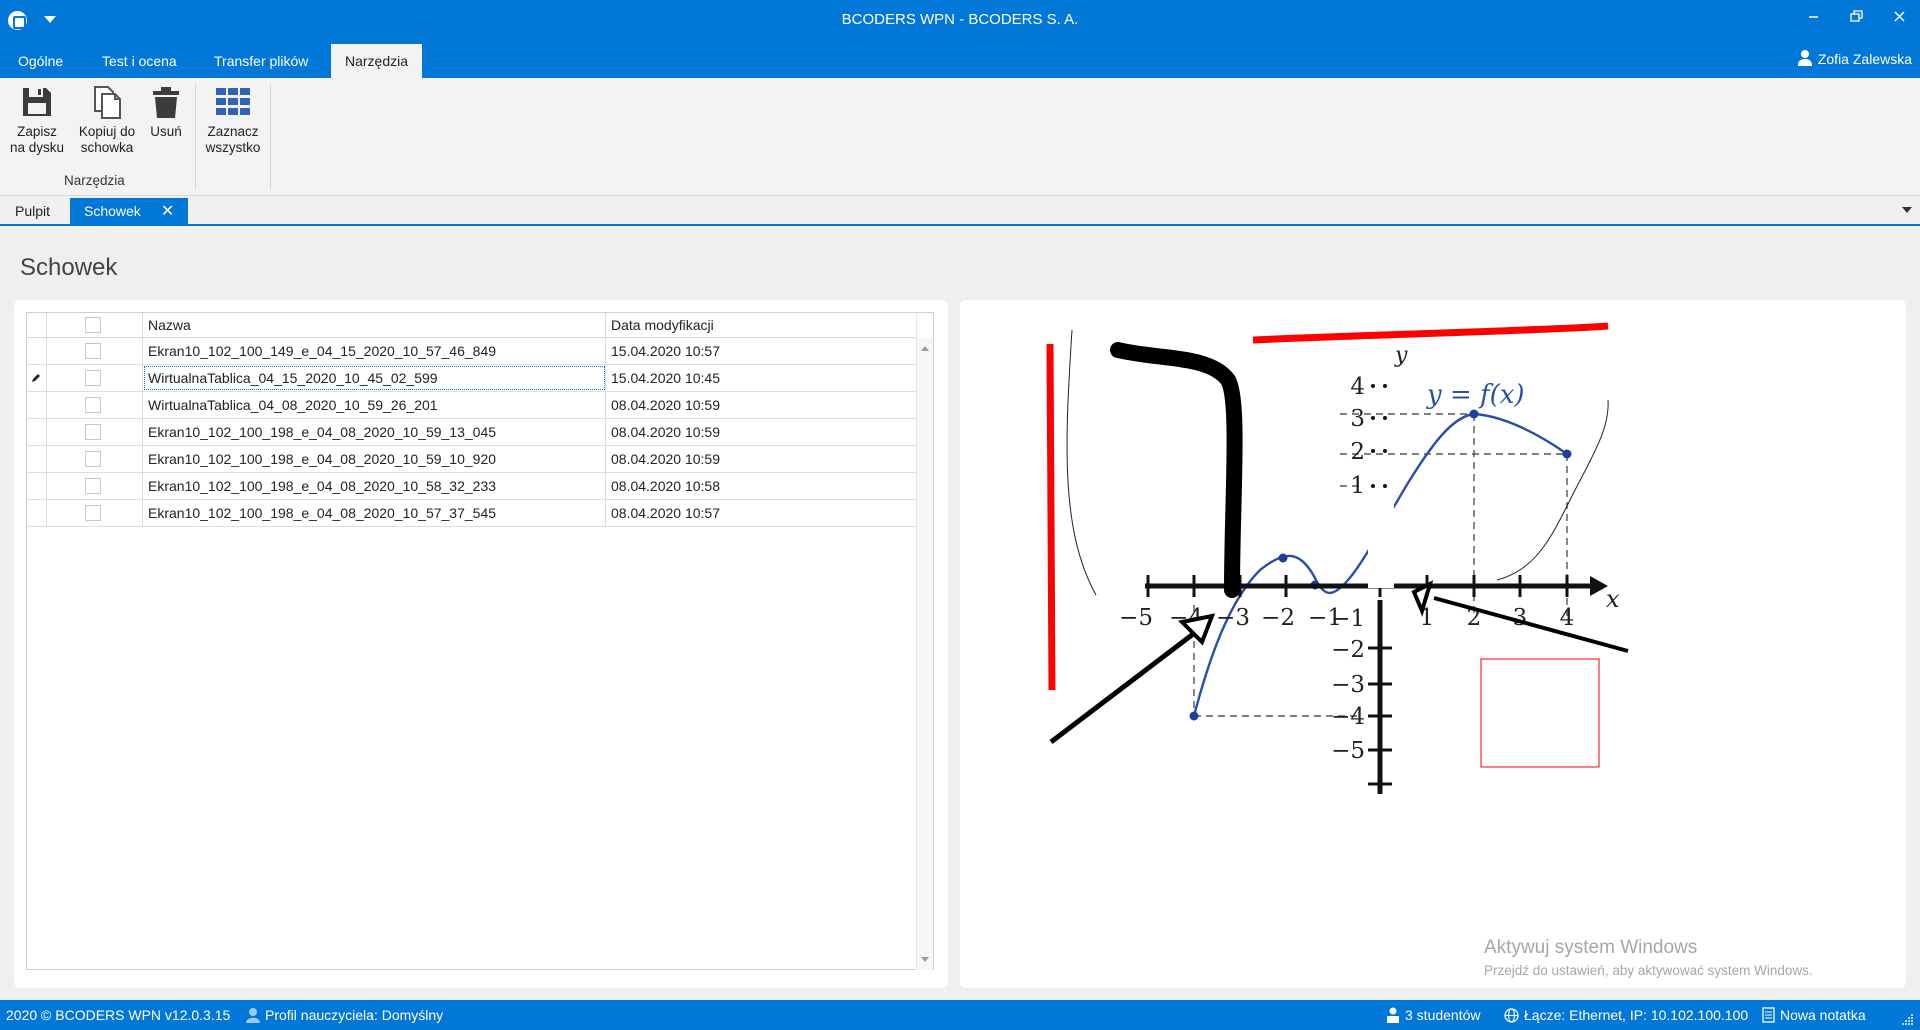 The width and height of the screenshot is (1920, 1030). What do you see at coordinates (1233, 618) in the screenshot?
I see `x-tick-label: −3` at bounding box center [1233, 618].